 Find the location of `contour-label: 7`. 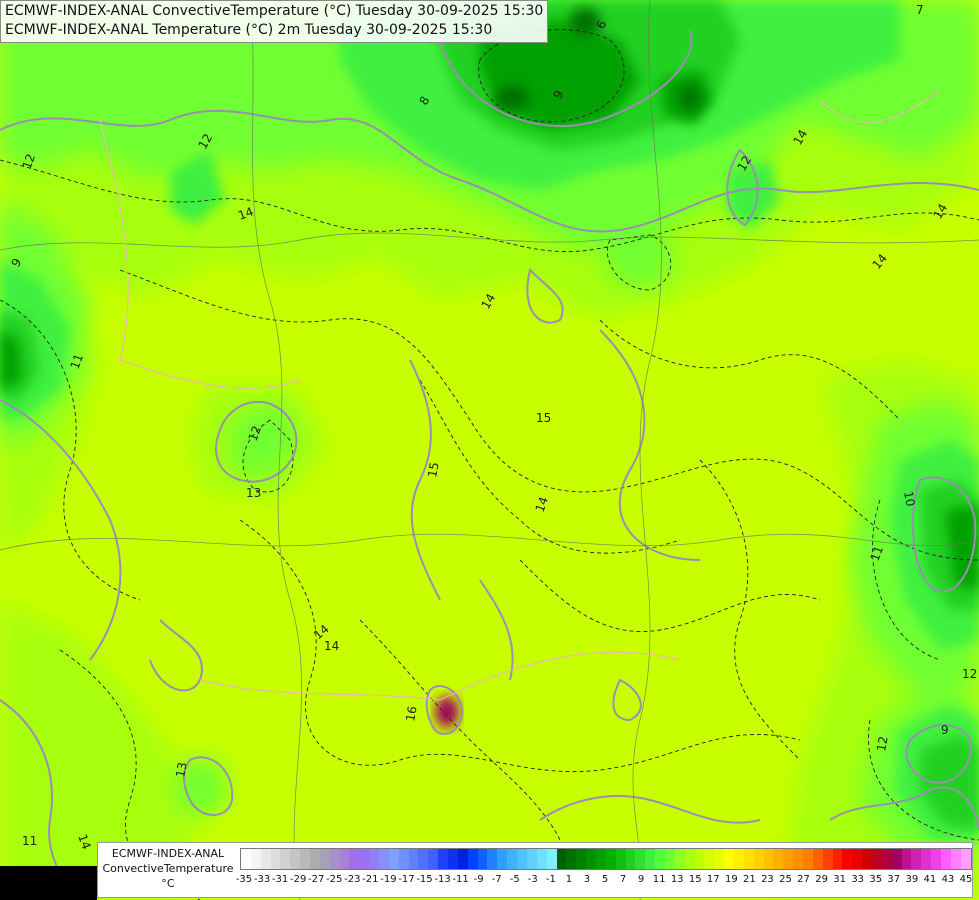

contour-label: 7 is located at coordinates (920, 10).